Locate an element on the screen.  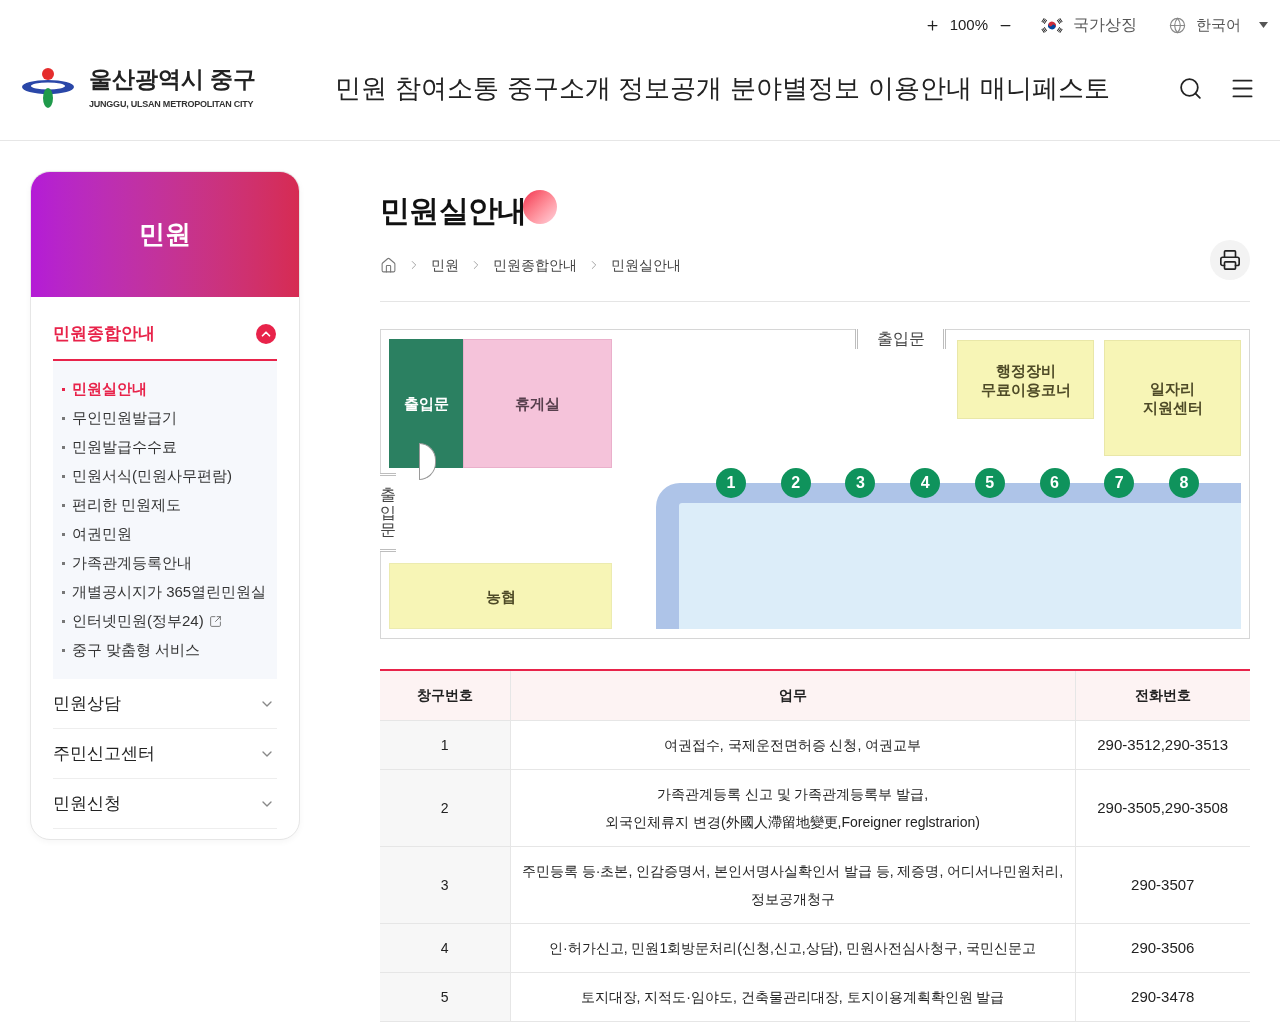
equipment-corner: 행정장비 무료이용코너 is located at coordinates (1025, 379).